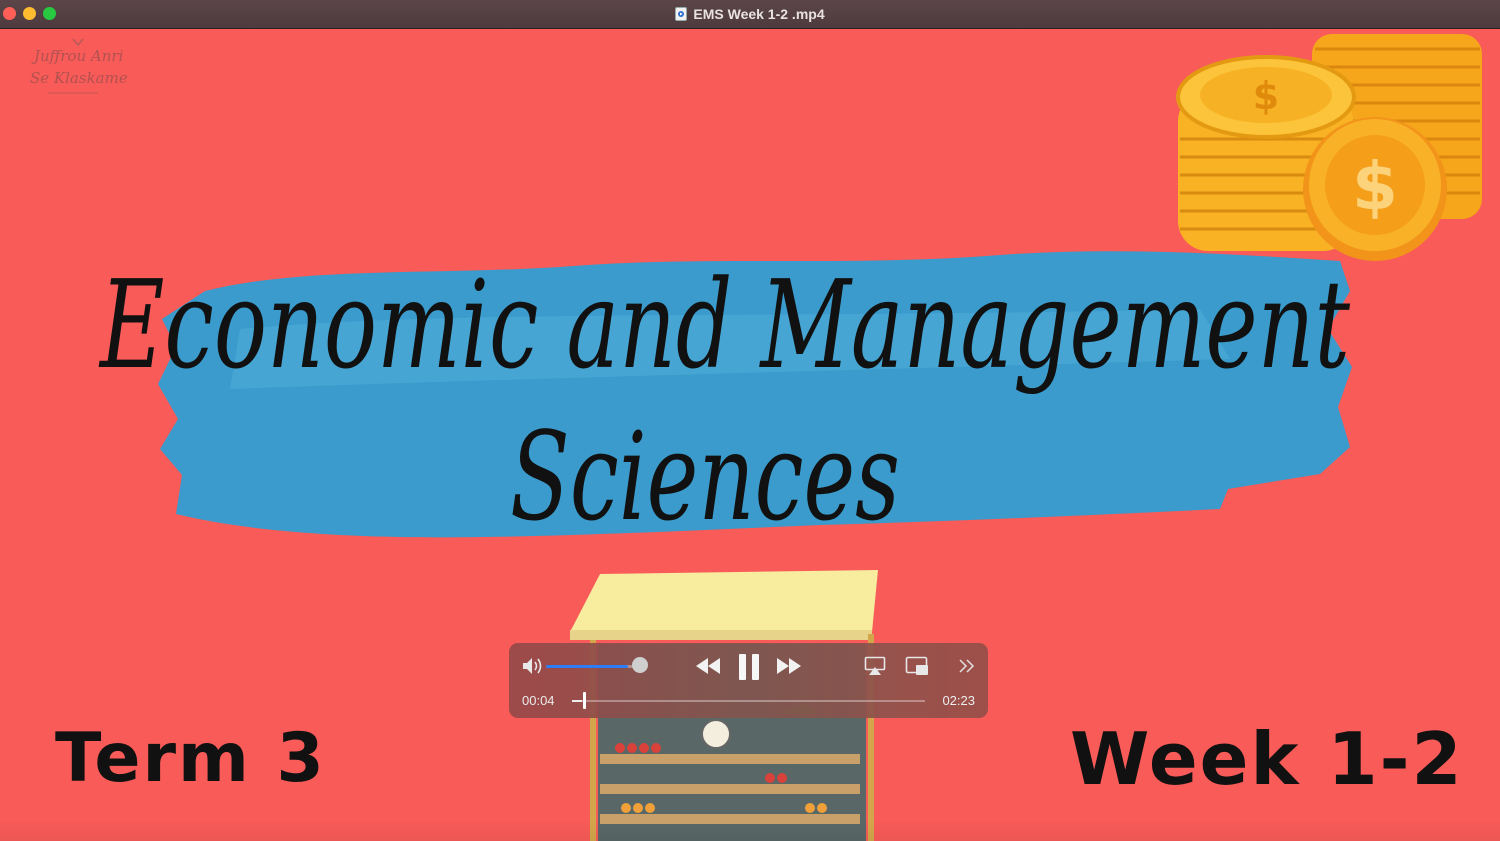 Image resolution: width=1500 pixels, height=841 pixels. I want to click on volume-slider-fill, so click(587, 666).